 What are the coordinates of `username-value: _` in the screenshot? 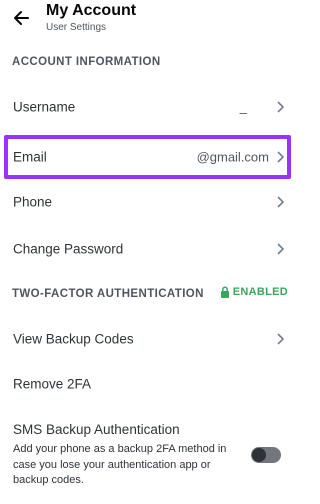 It's located at (243, 107).